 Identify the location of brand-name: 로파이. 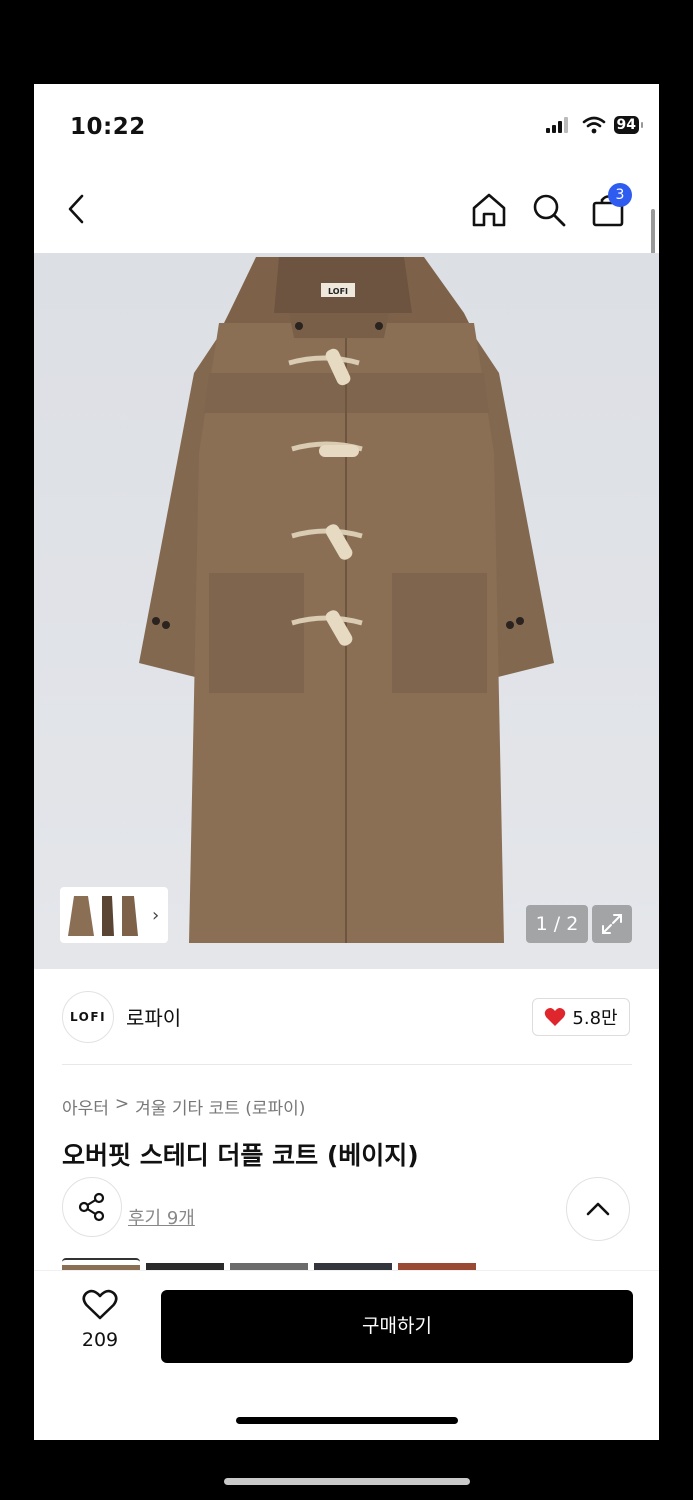
(153, 1016).